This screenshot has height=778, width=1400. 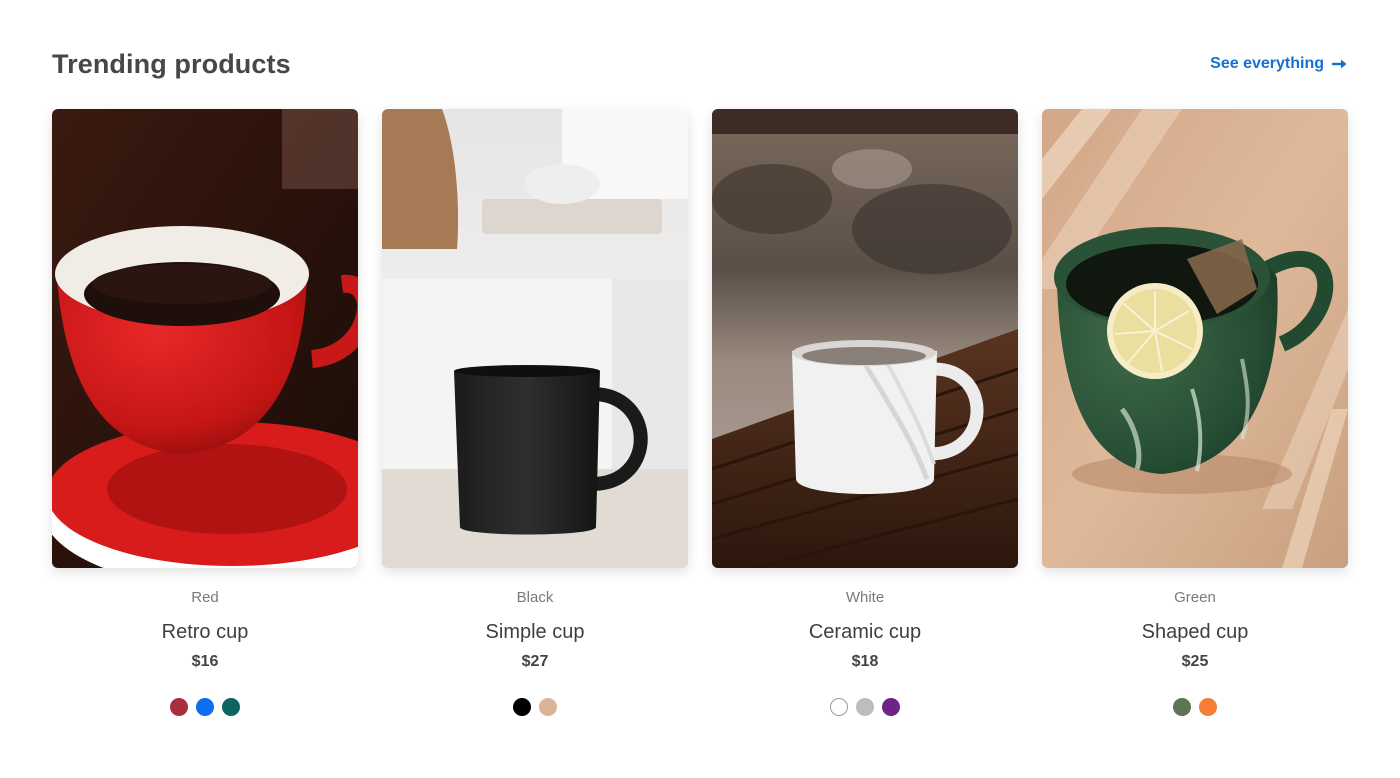 I want to click on product-image-red-cup, so click(x=205, y=338).